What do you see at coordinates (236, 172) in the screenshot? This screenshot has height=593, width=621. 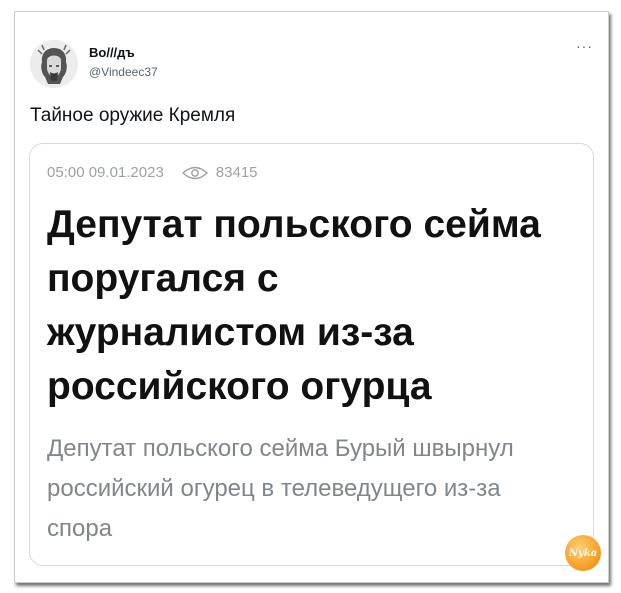 I see `views-count: 83415` at bounding box center [236, 172].